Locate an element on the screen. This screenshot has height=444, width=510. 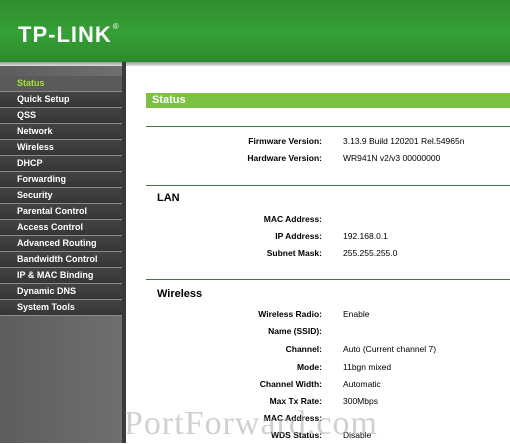
sidebar-item-access-control: Access Control is located at coordinates (61, 228).